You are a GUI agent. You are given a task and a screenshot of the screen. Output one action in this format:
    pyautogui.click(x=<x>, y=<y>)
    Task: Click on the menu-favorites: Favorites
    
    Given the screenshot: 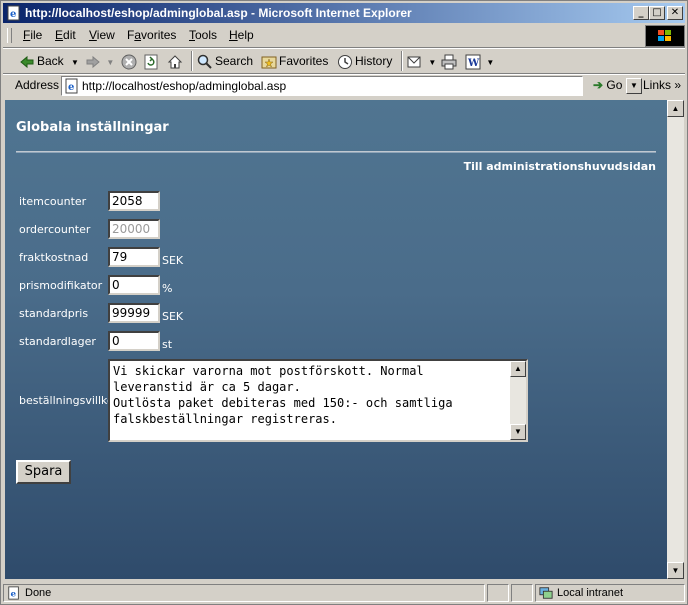 What is the action you would take?
    pyautogui.click(x=151, y=35)
    